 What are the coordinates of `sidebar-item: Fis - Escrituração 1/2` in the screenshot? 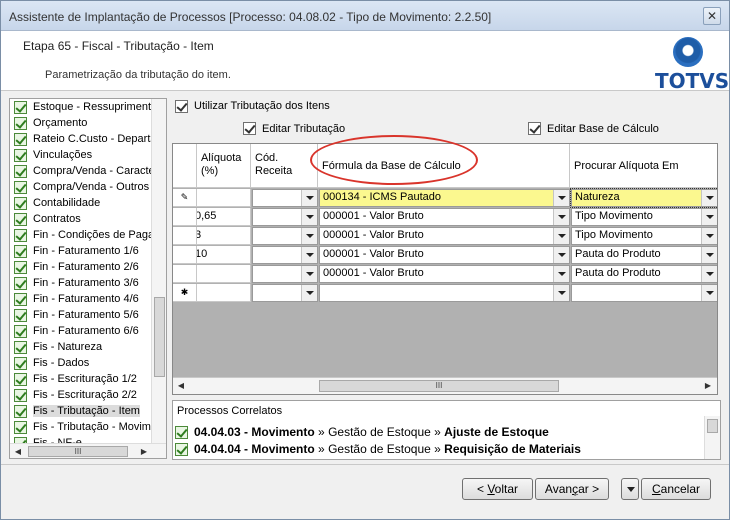 It's located at (84, 380).